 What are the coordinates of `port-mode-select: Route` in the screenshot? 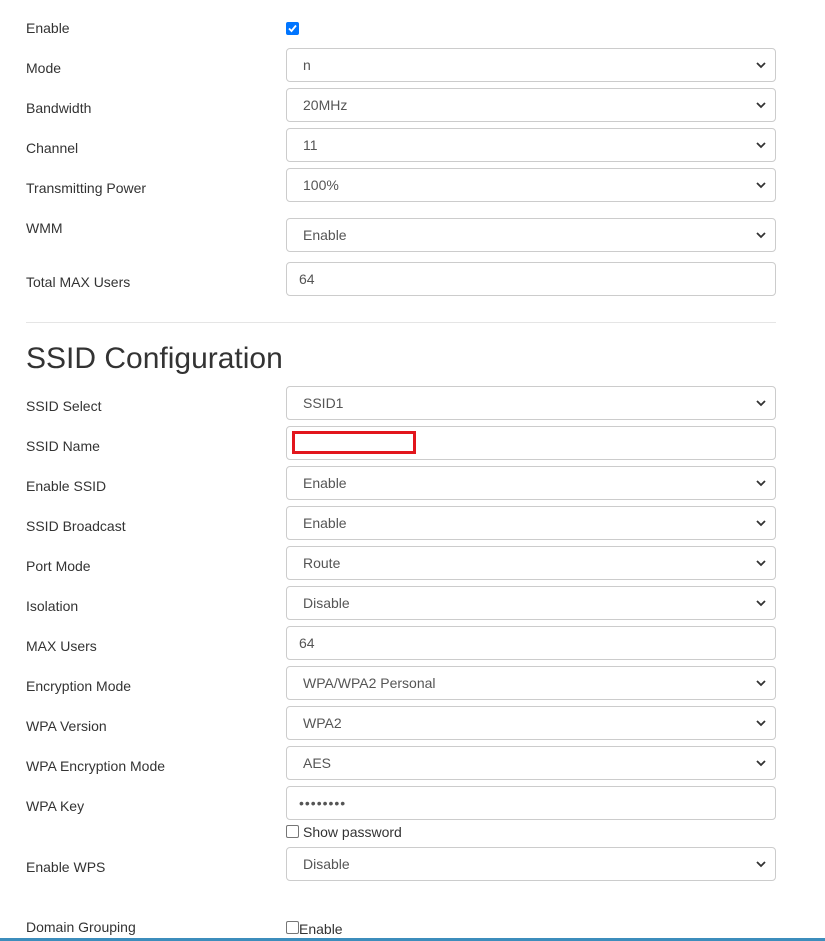 It's located at (531, 563).